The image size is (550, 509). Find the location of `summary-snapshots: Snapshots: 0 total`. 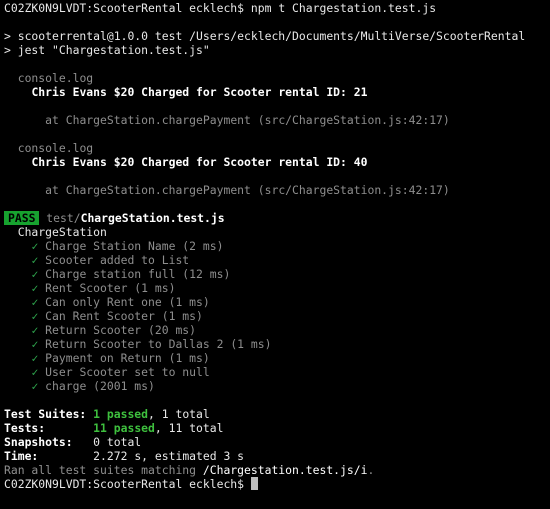

summary-snapshots: Snapshots: 0 total is located at coordinates (73, 442).